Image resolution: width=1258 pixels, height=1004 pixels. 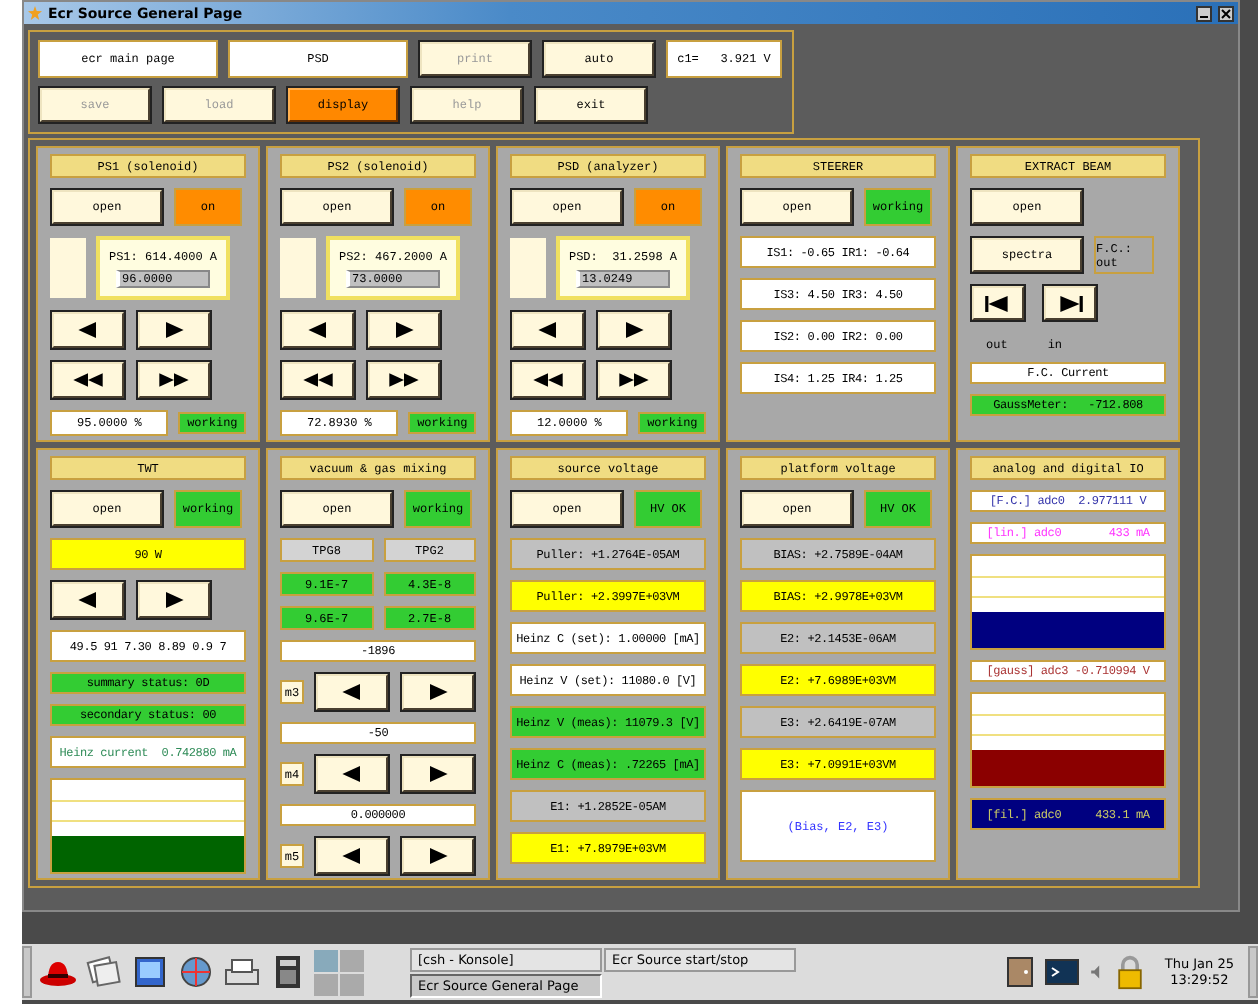 What do you see at coordinates (35, 13) in the screenshot?
I see `star-icon` at bounding box center [35, 13].